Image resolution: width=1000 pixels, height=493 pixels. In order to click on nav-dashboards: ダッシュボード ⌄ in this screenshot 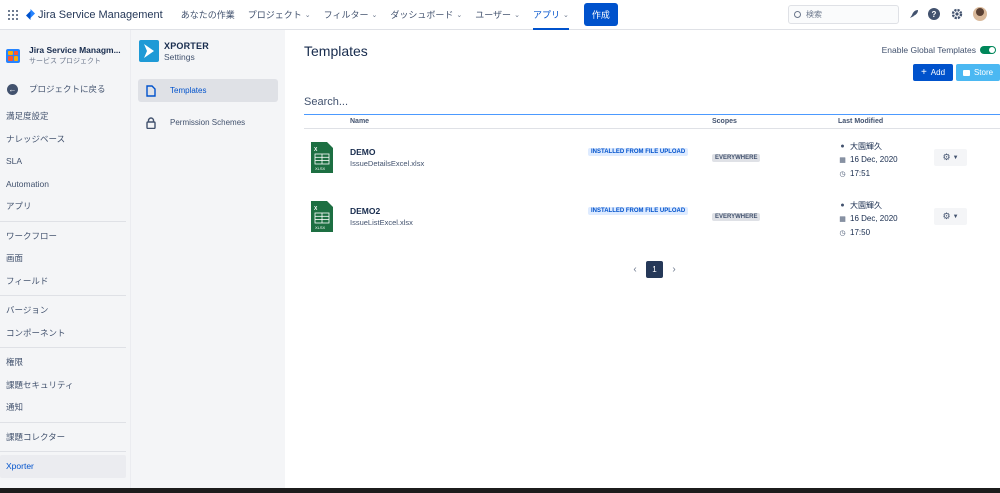, I will do `click(426, 15)`.